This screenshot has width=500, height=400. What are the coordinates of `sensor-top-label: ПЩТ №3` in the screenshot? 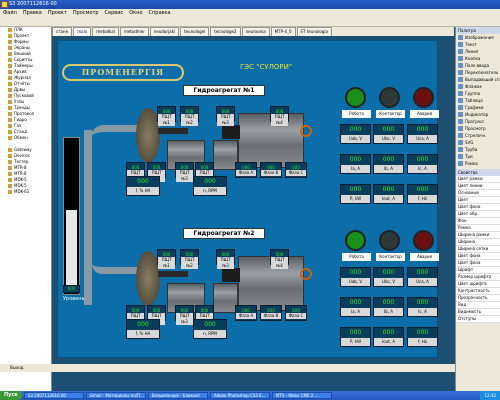 It's located at (225, 120).